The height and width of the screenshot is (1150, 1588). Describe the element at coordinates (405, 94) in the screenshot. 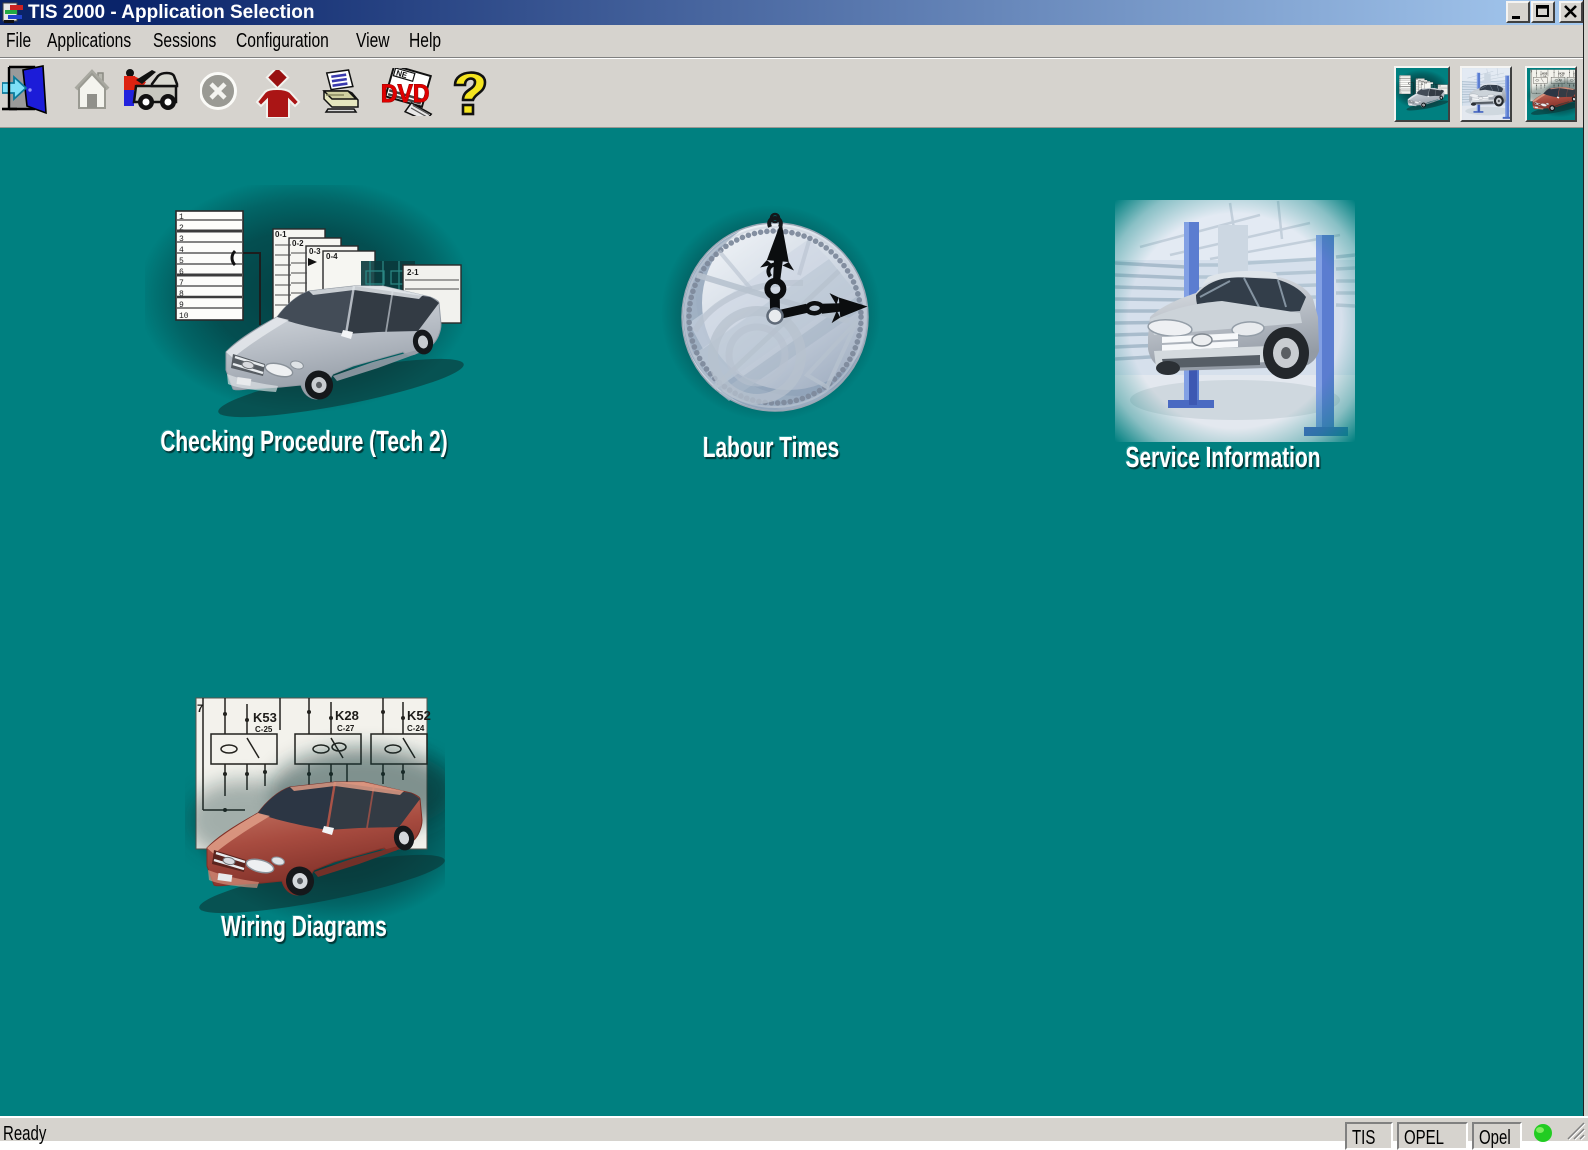

I see `svg-text: DVD` at that location.